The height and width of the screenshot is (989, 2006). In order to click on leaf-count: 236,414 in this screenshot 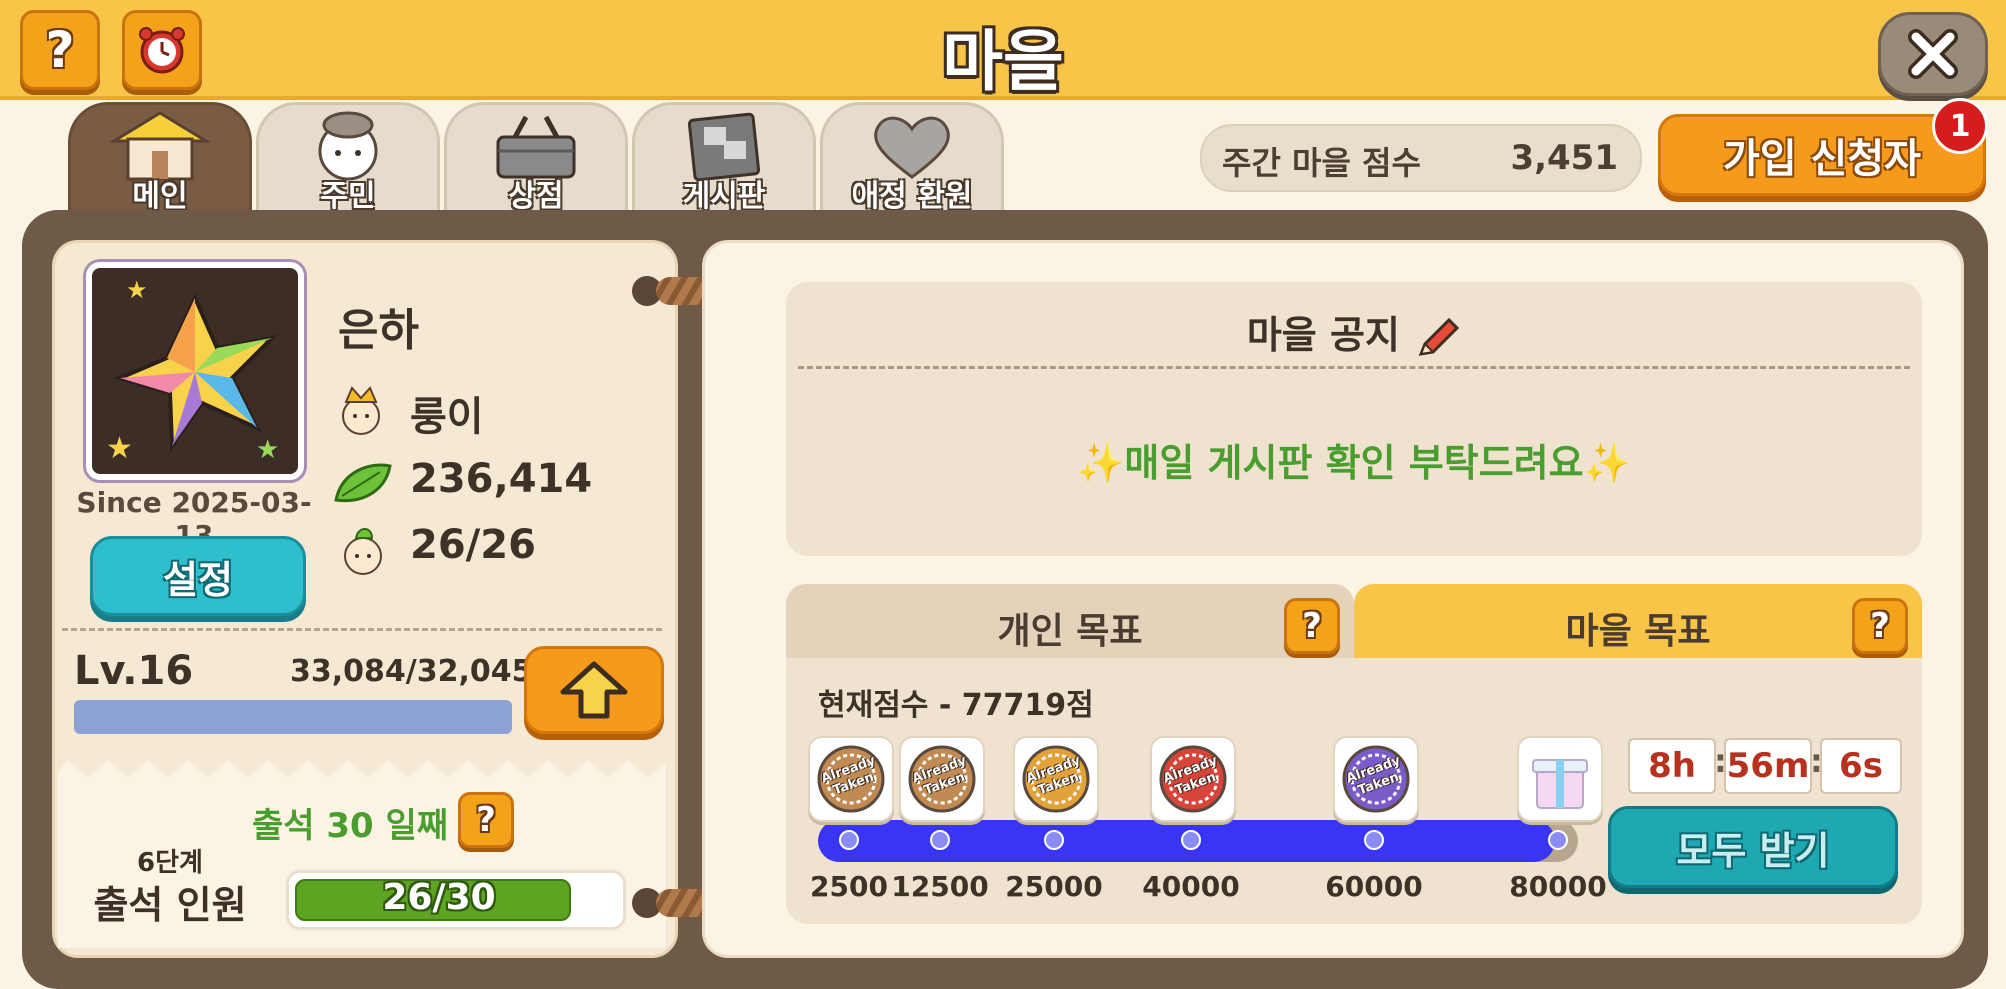, I will do `click(501, 479)`.